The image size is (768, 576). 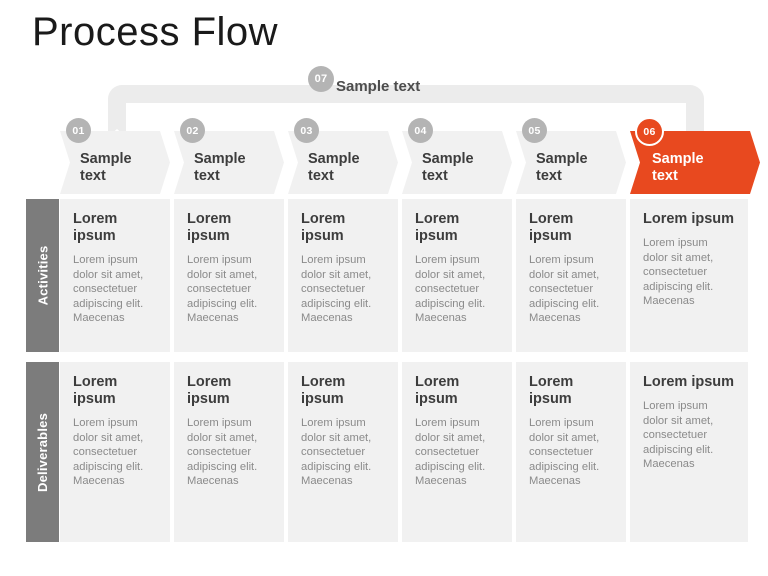 I want to click on process-step-02: 02 Sample text, so click(x=229, y=156).